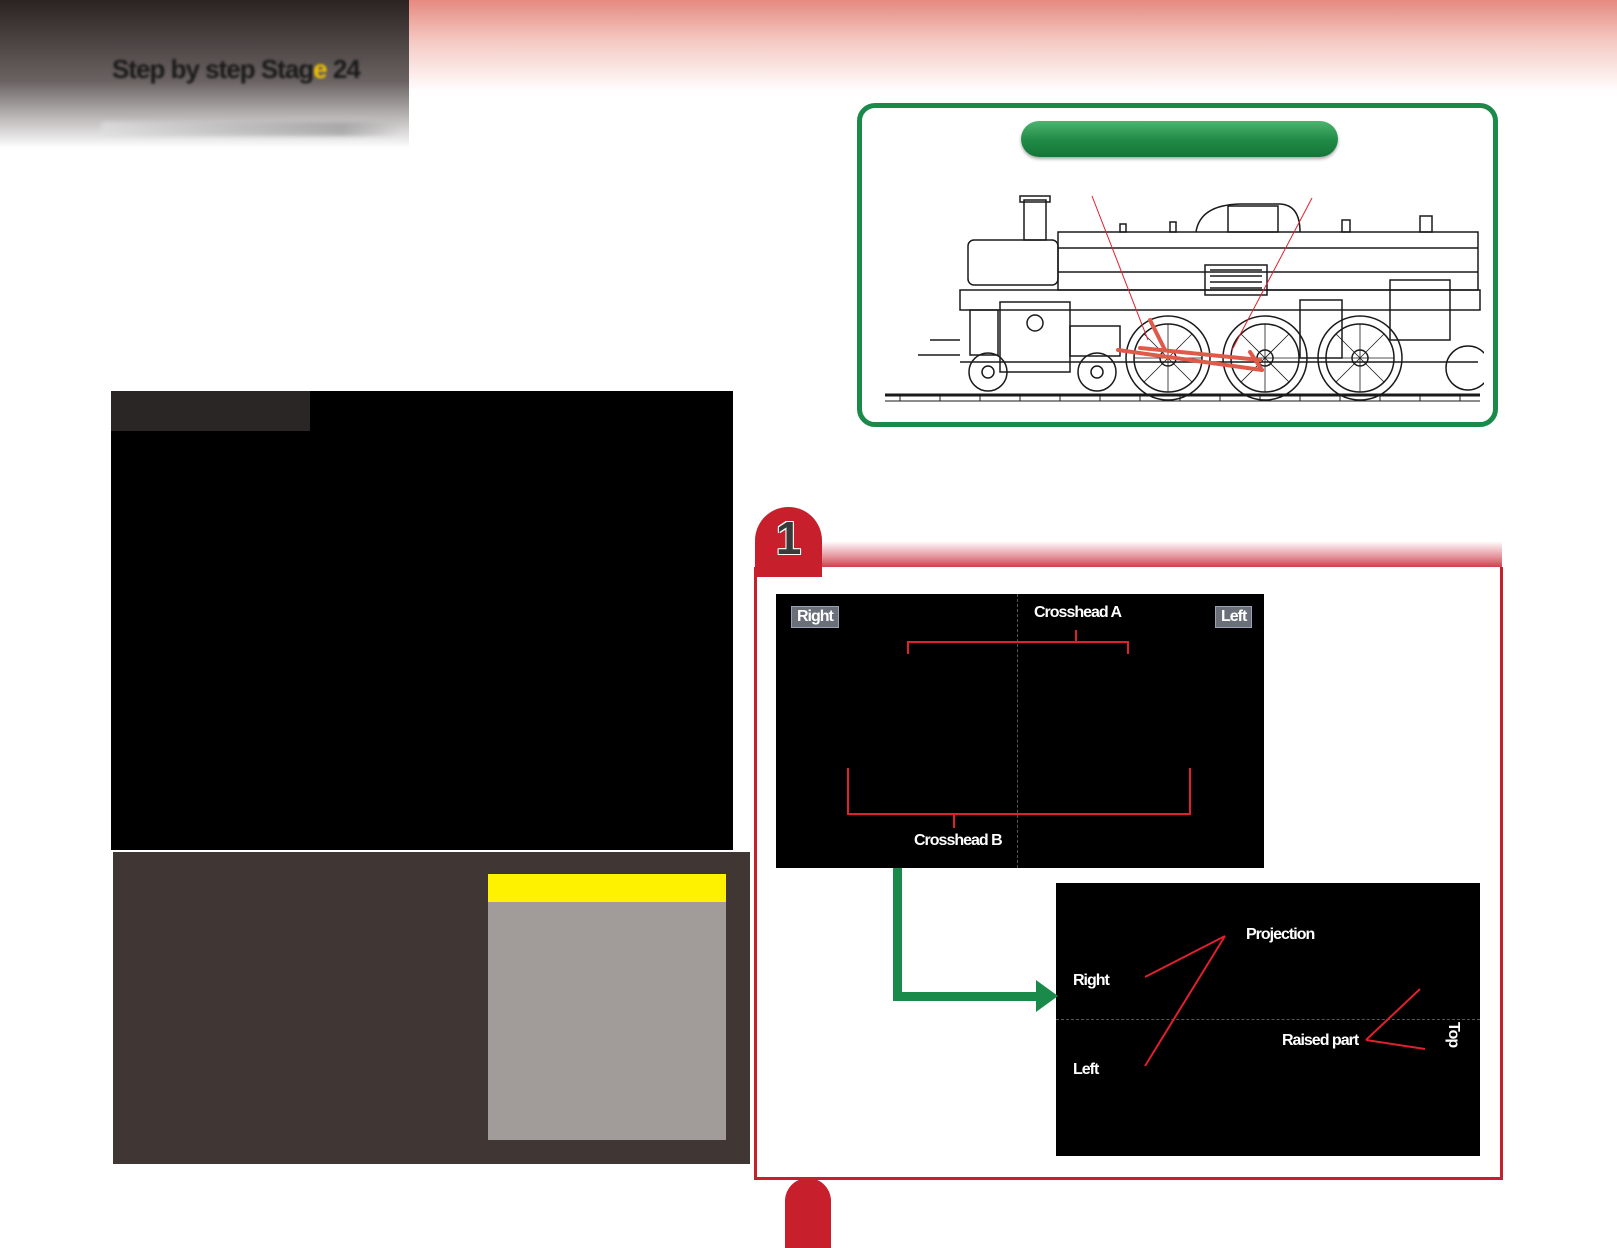 Image resolution: width=1617 pixels, height=1248 pixels. I want to click on crosshead-b-label: Crosshead B, so click(958, 840).